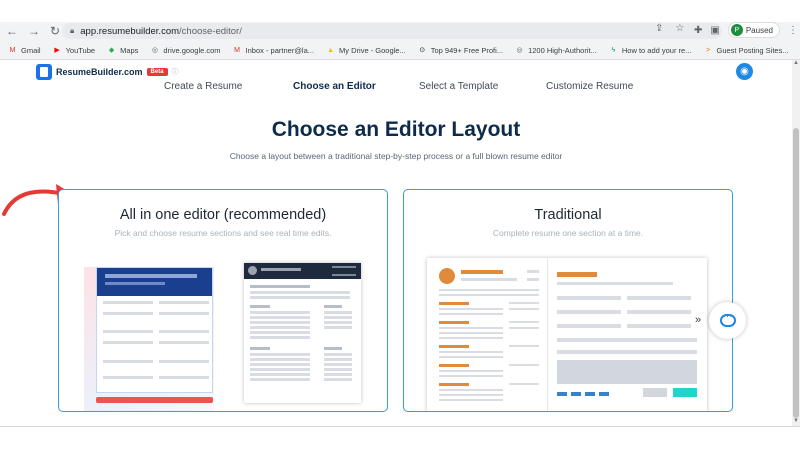  I want to click on menu-icon: ⋮, so click(793, 30).